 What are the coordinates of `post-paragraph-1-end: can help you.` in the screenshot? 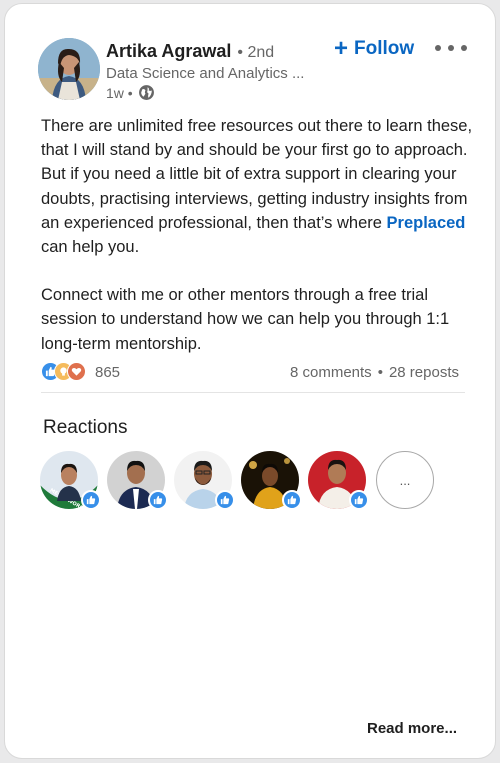 It's located at (90, 247).